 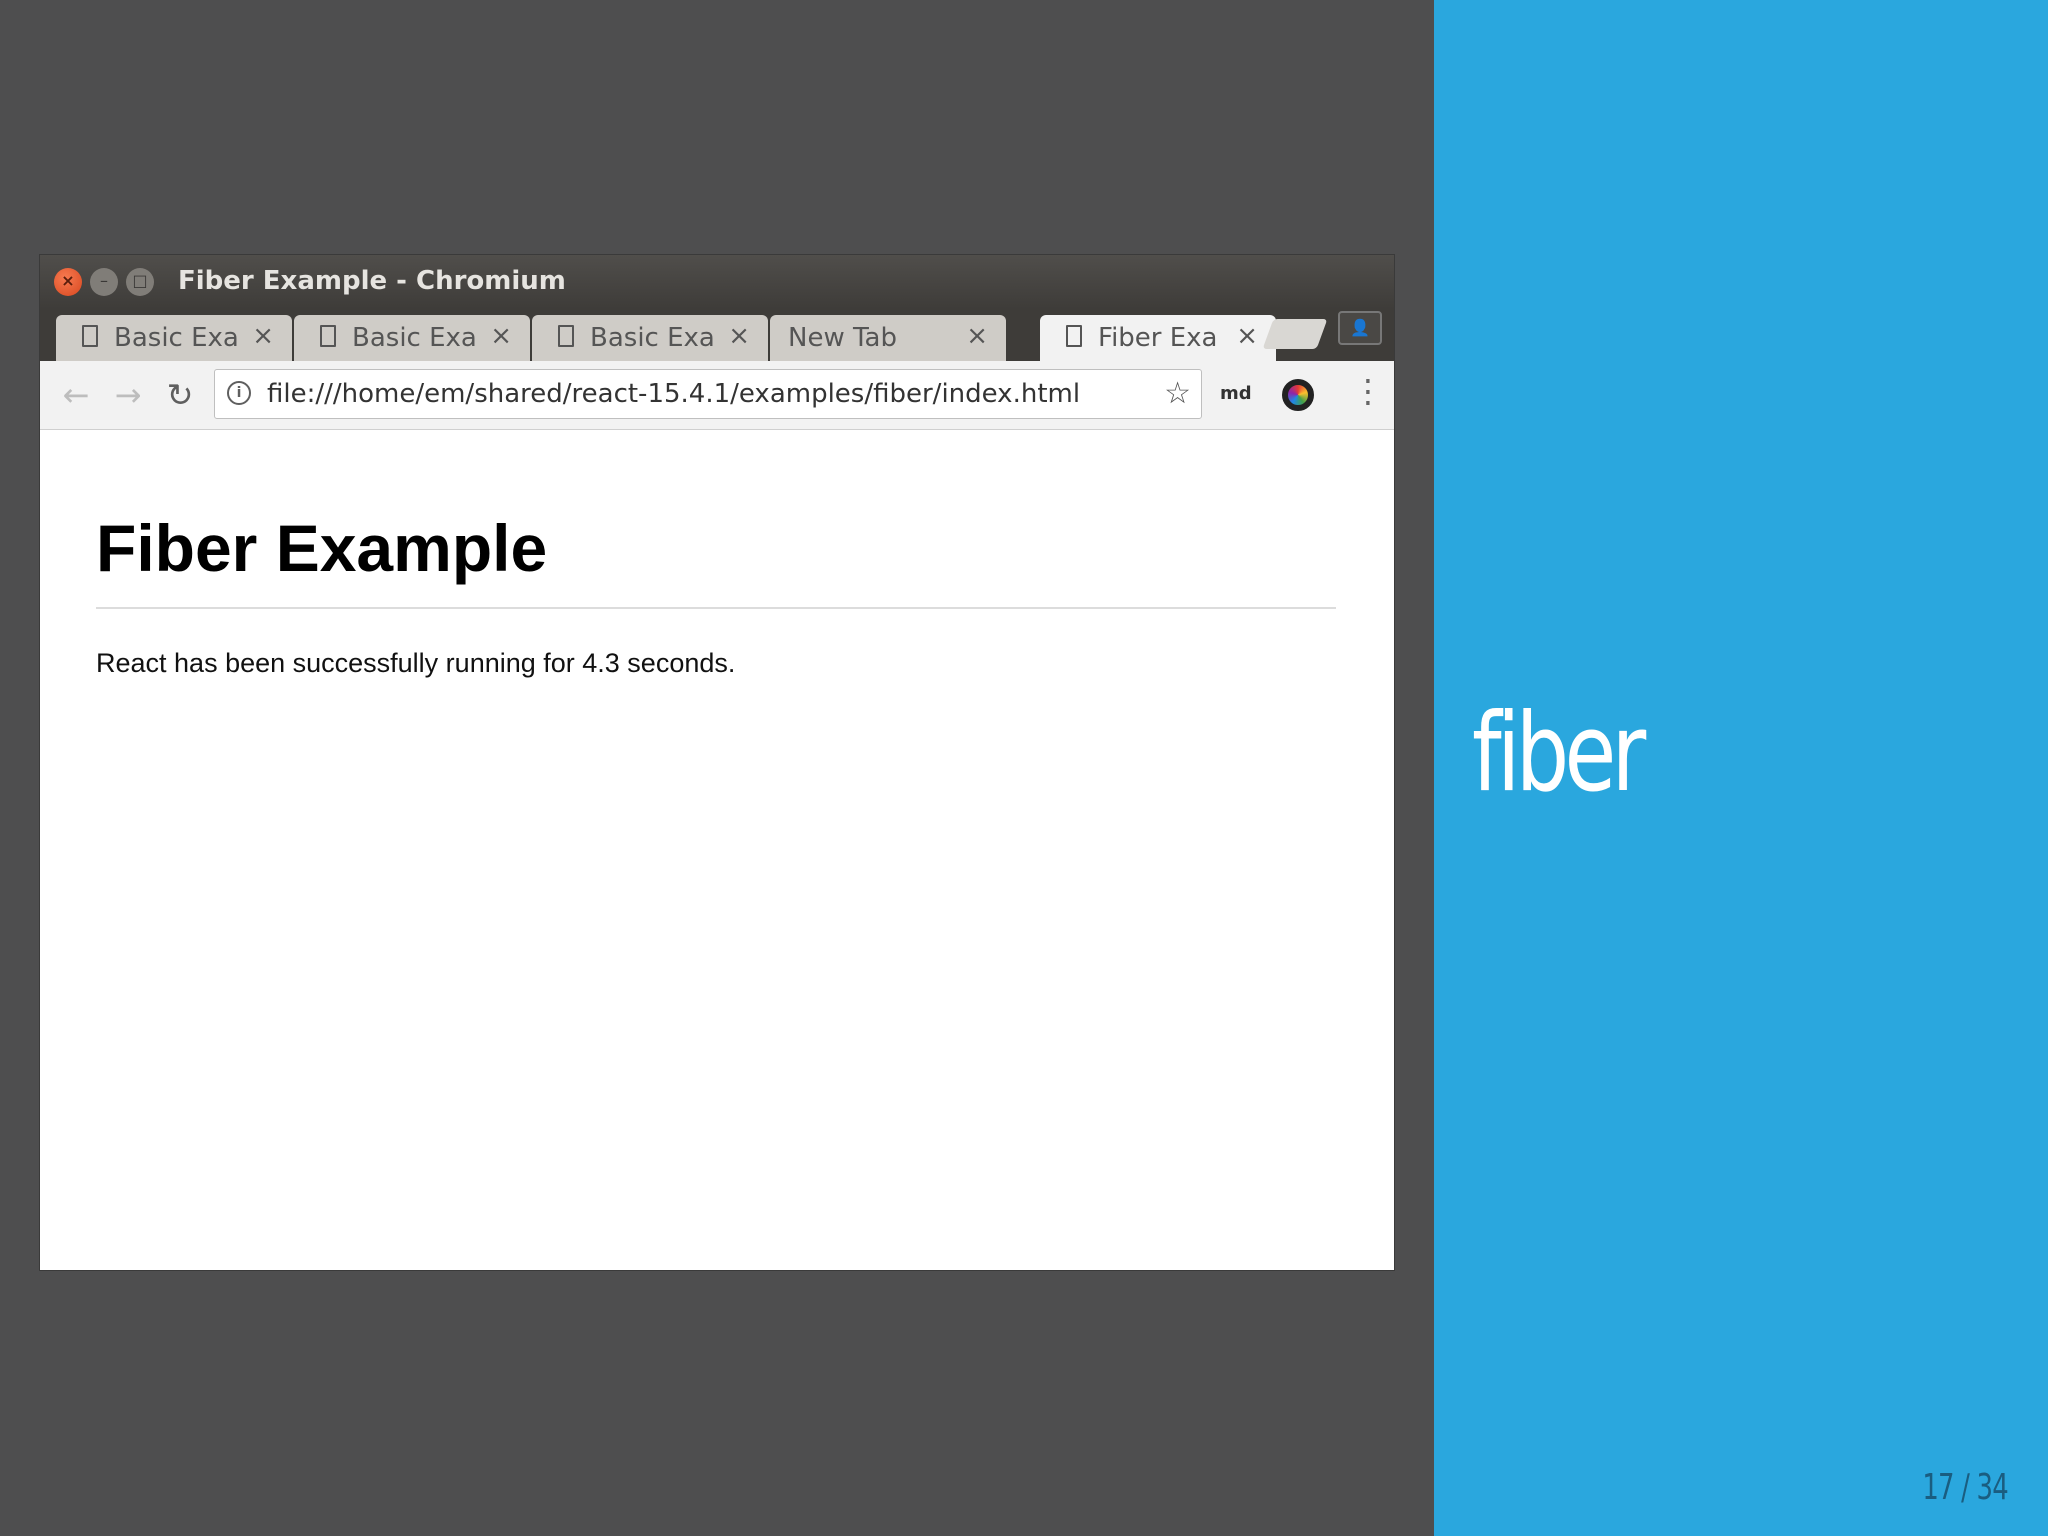 I want to click on tab-new-tab: New Tab ×, so click(x=888, y=338).